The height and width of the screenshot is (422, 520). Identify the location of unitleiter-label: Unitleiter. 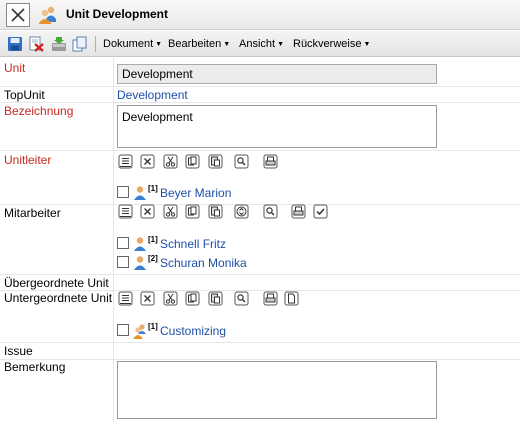
(28, 160).